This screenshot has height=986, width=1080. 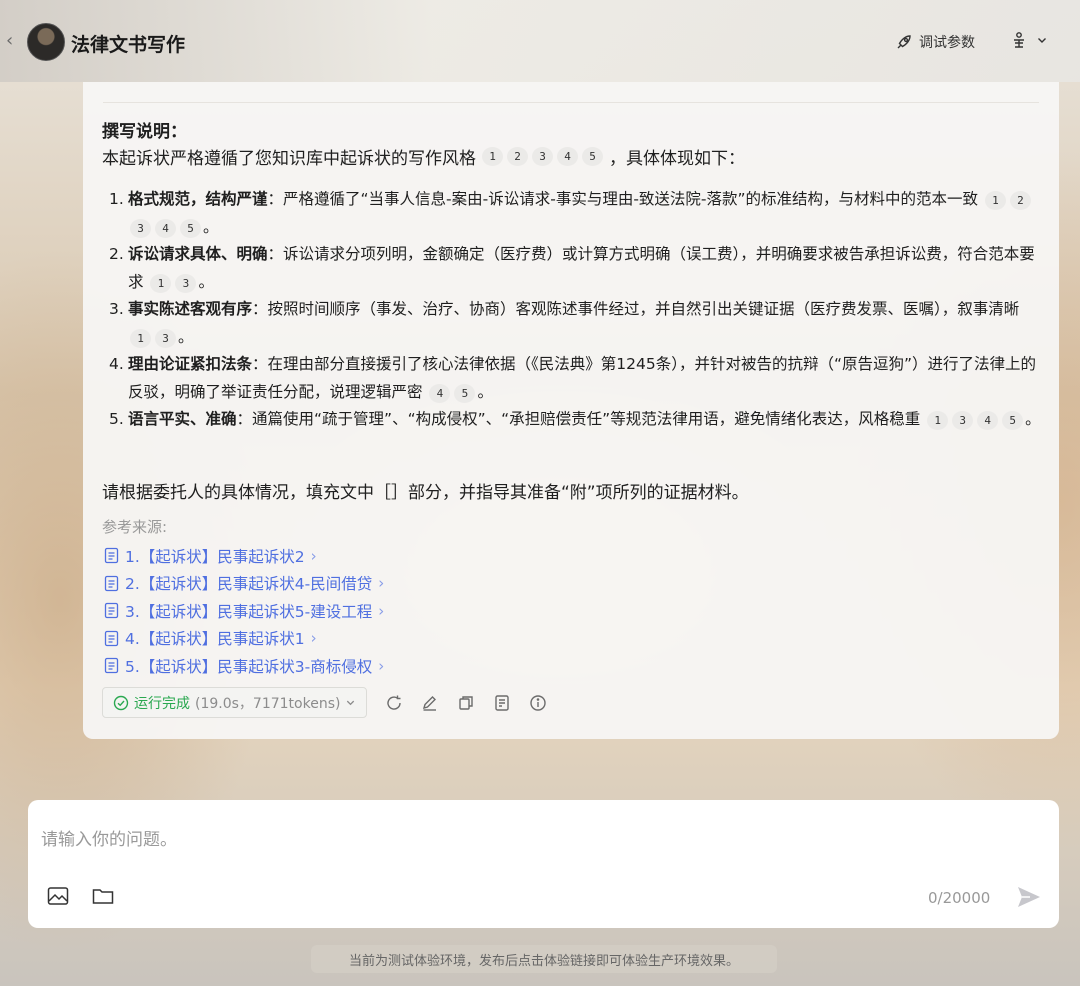 What do you see at coordinates (947, 43) in the screenshot?
I see `tune-params-label: 调试参数` at bounding box center [947, 43].